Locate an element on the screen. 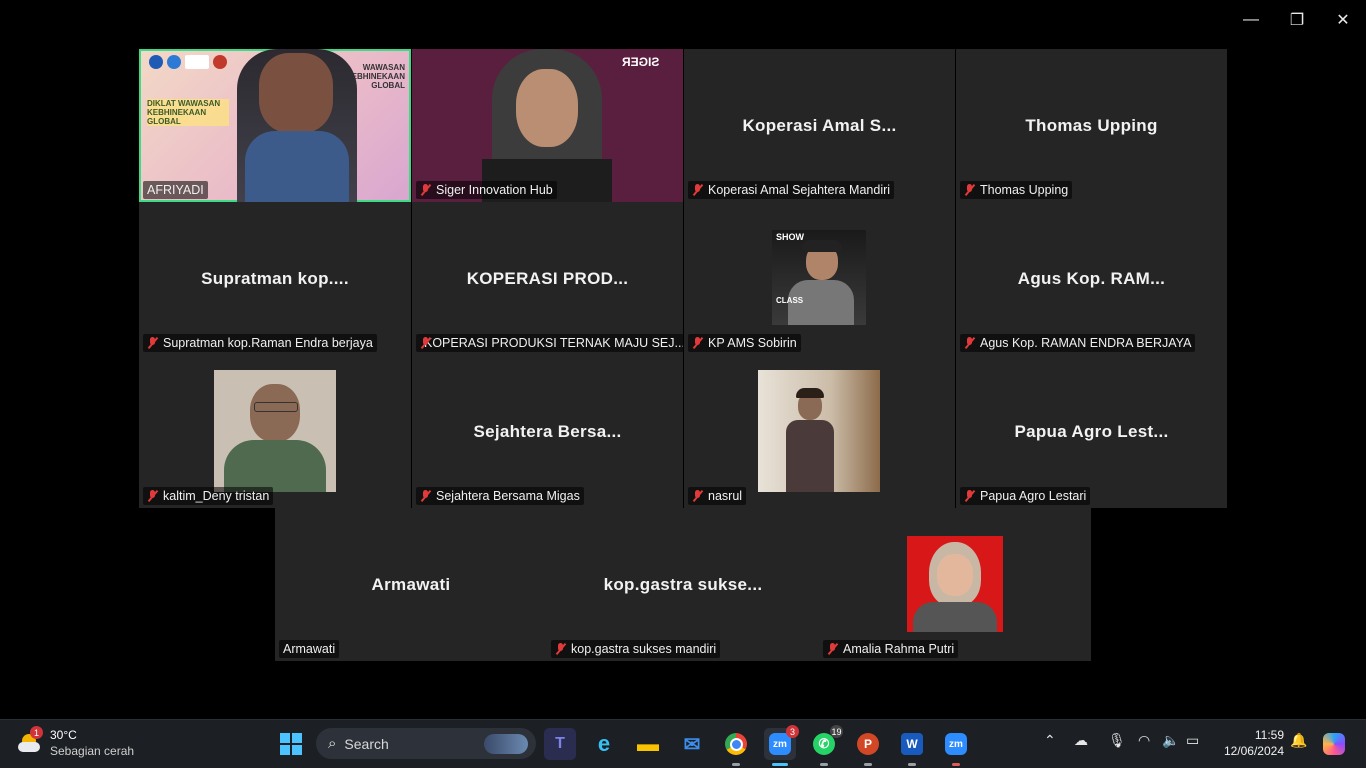  microphone-icon: 🎙 is located at coordinates (1117, 740).